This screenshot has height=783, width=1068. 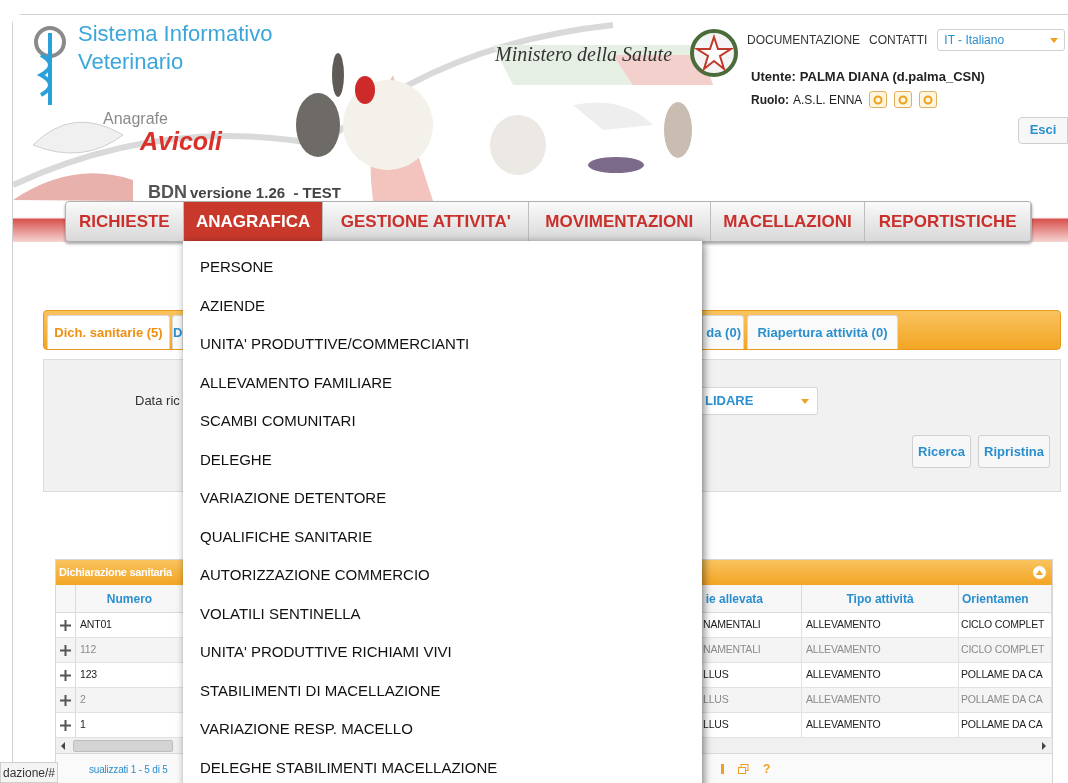 I want to click on language-select: IT - Italiano, so click(x=1001, y=40).